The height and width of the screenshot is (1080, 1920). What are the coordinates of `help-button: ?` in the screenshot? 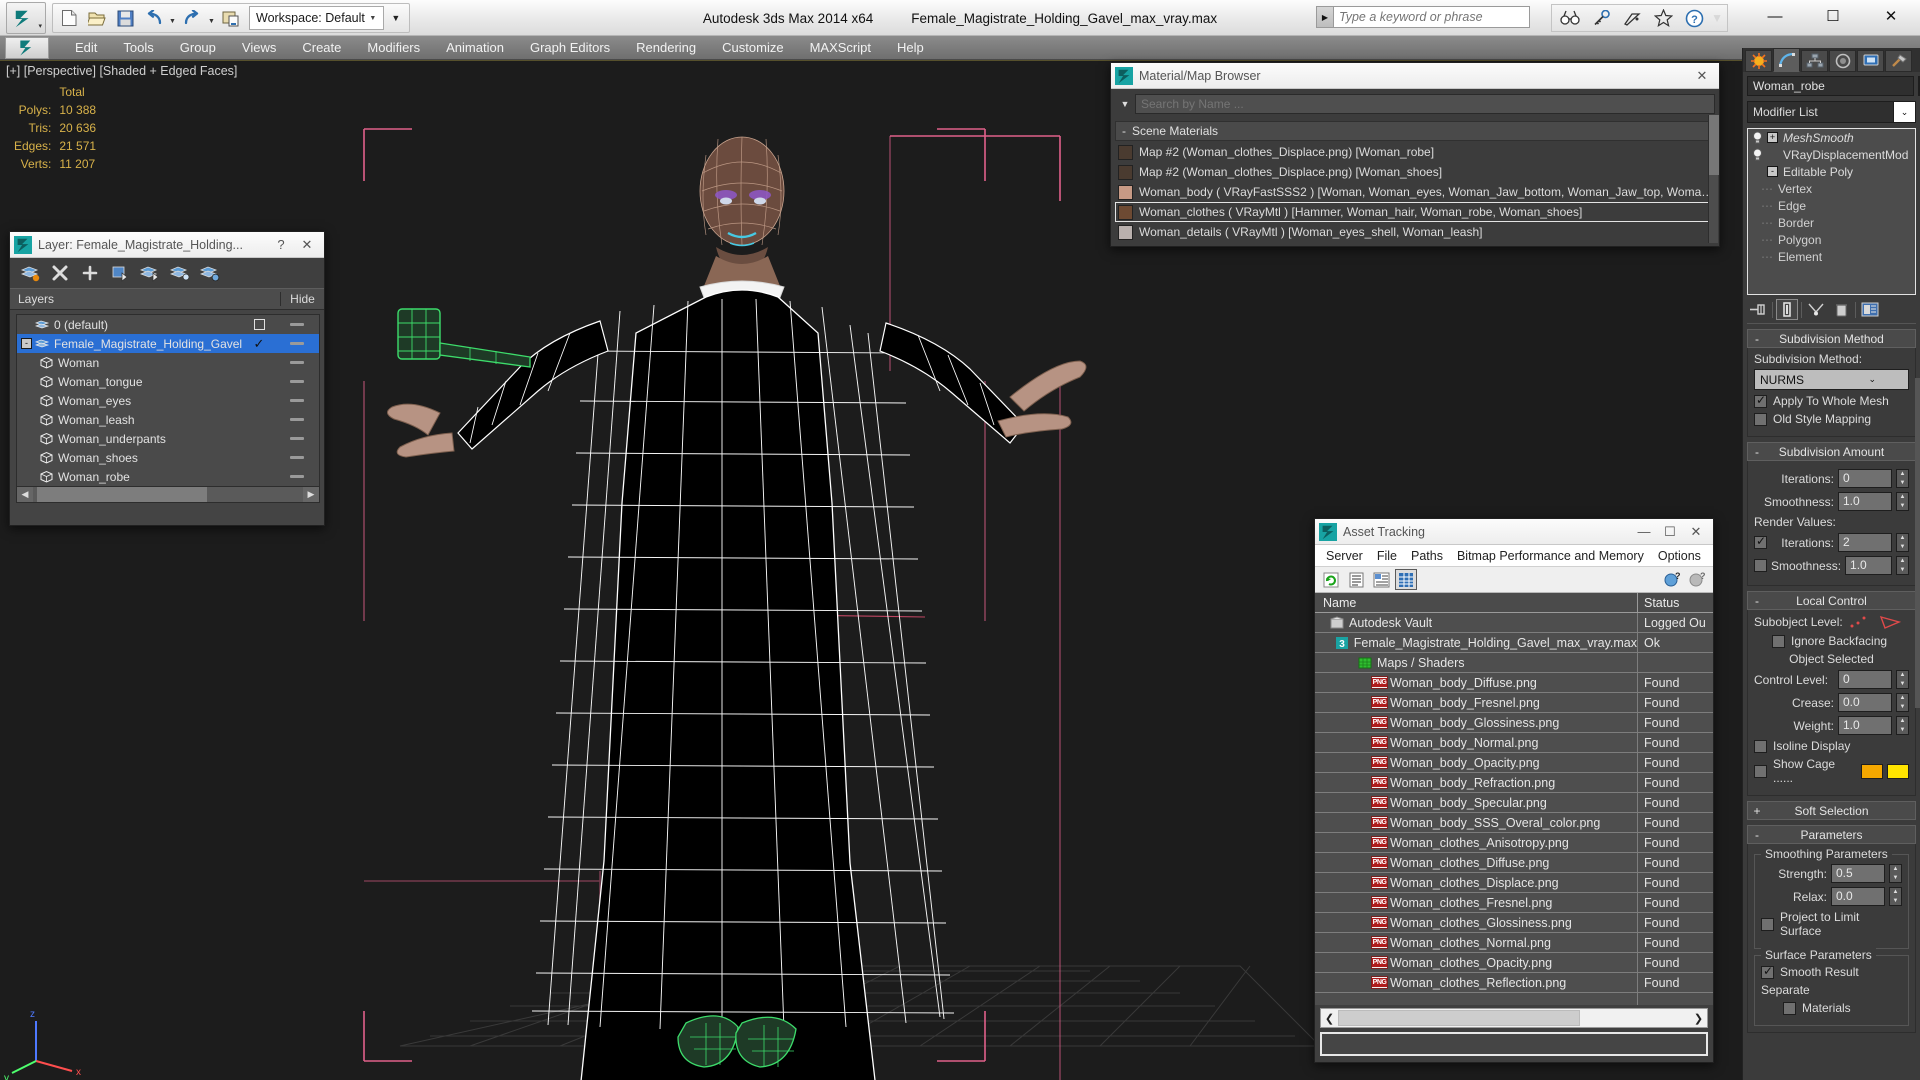 It's located at (1694, 18).